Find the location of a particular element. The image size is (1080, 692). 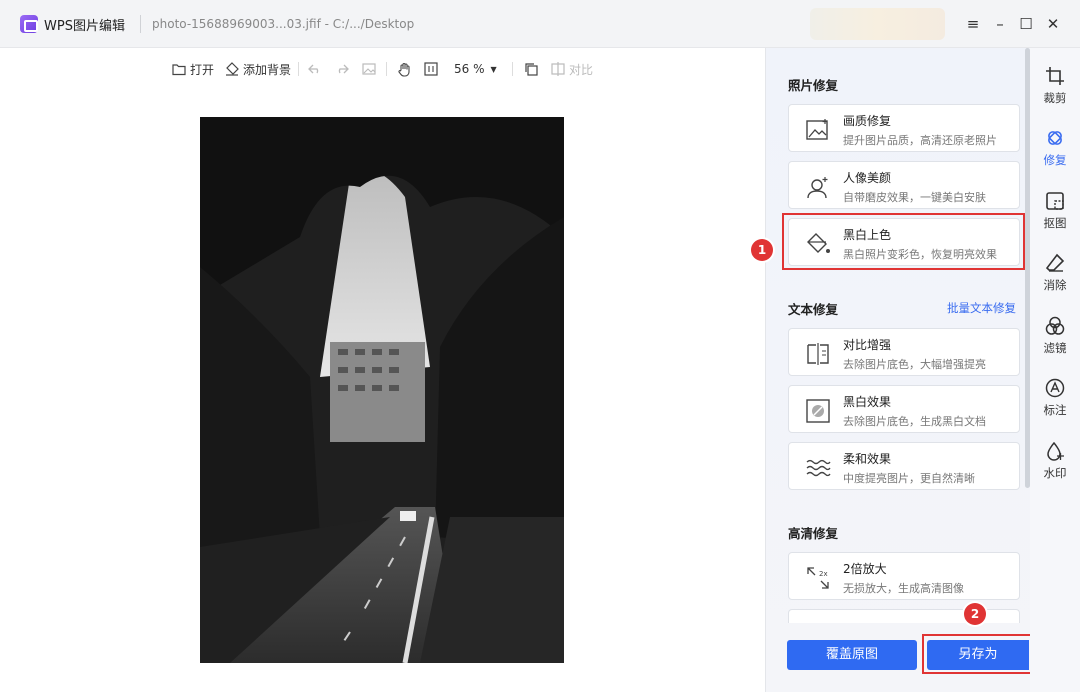

card-desc: 去除图片底色，生成黑白文档 is located at coordinates (914, 421).